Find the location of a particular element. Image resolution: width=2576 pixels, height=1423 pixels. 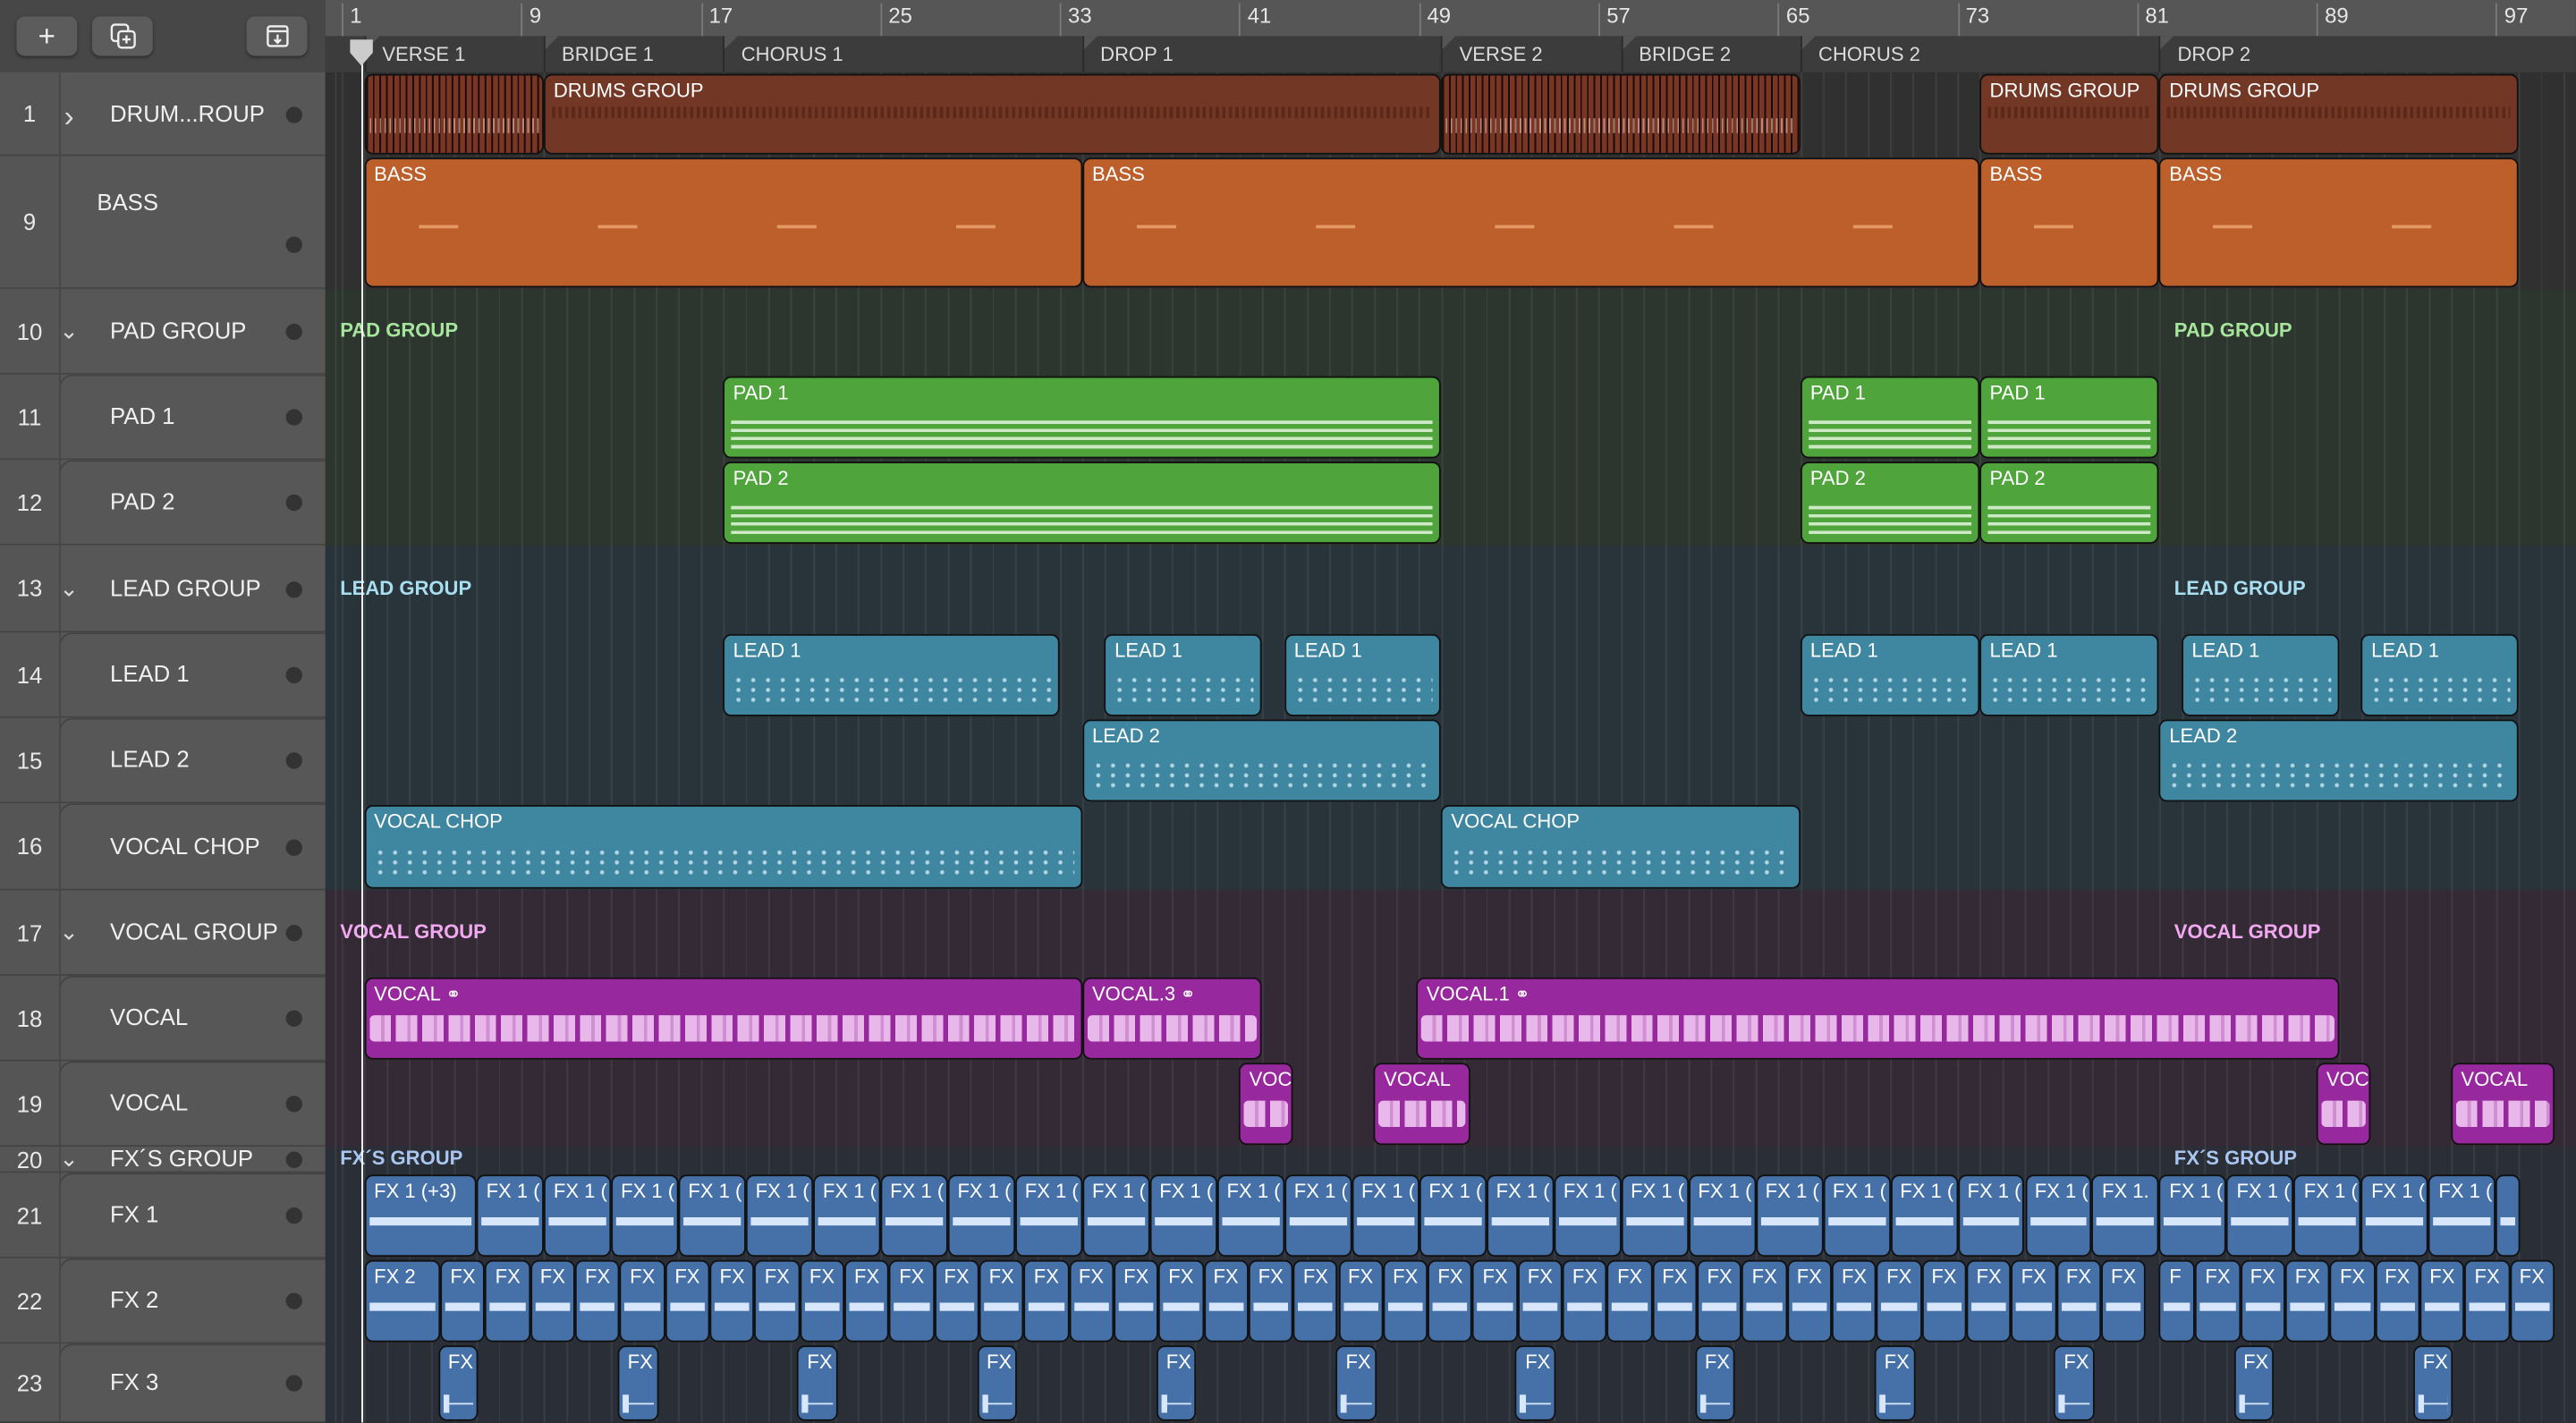

fx-region is located at coordinates (2508, 1216).